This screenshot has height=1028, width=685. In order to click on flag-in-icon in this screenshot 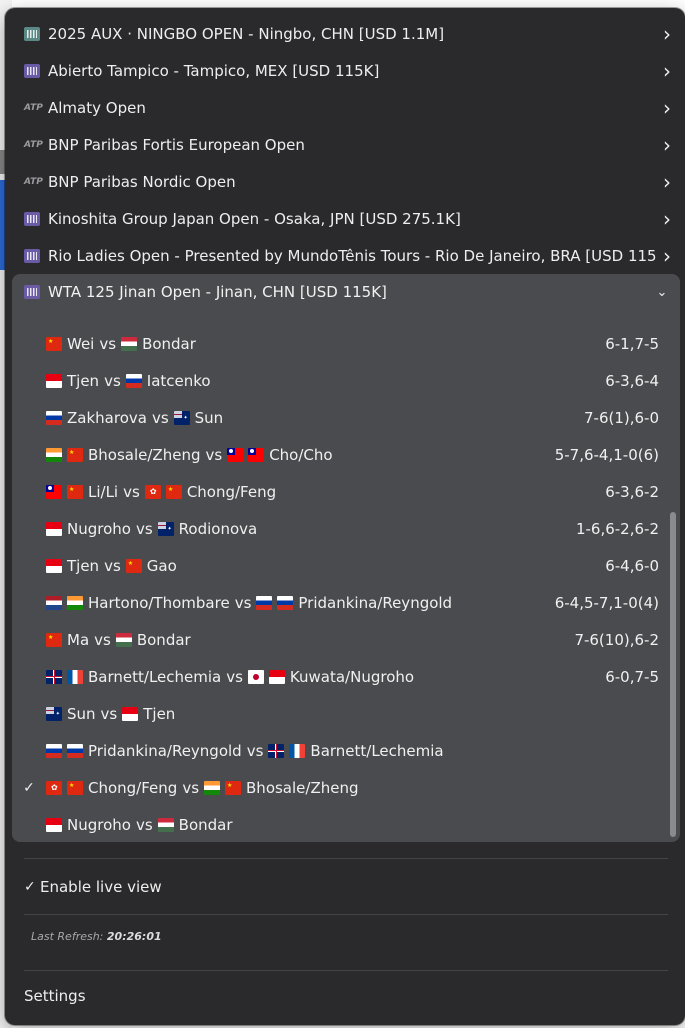, I will do `click(54, 454)`.